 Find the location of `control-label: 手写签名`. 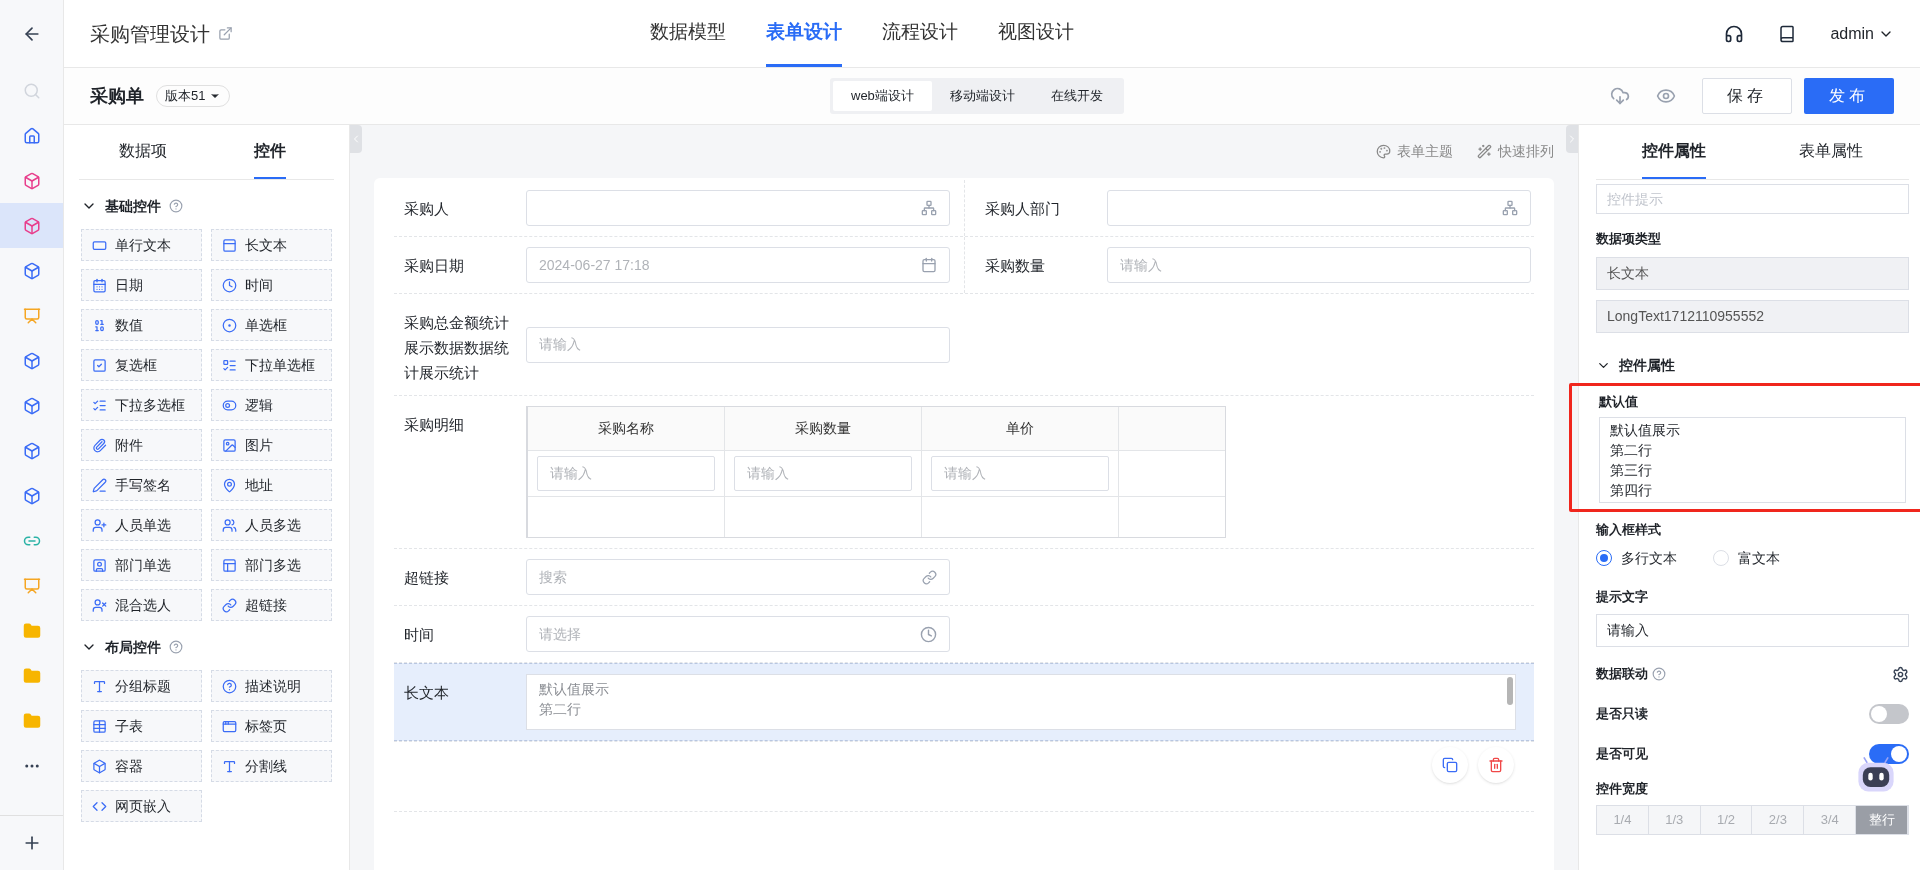

control-label: 手写签名 is located at coordinates (143, 485).